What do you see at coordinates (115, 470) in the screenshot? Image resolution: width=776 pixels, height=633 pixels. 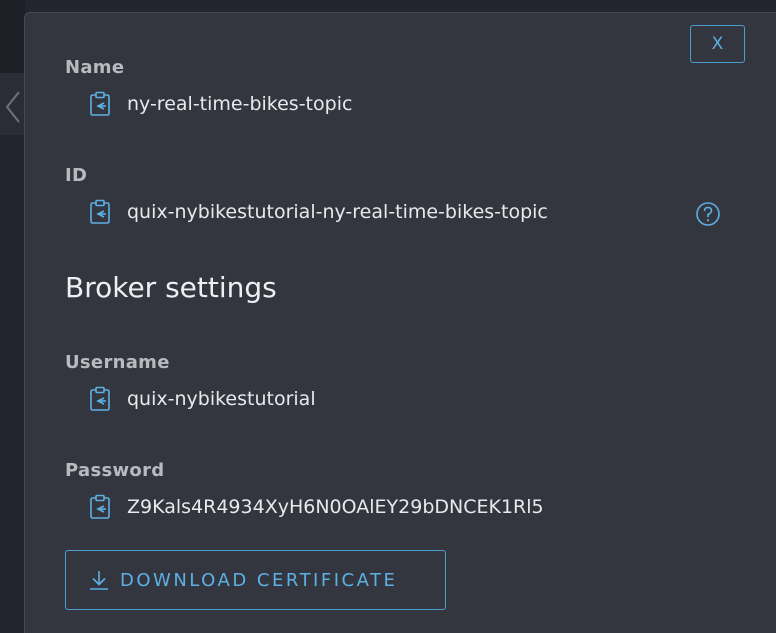 I see `password-label: Password` at bounding box center [115, 470].